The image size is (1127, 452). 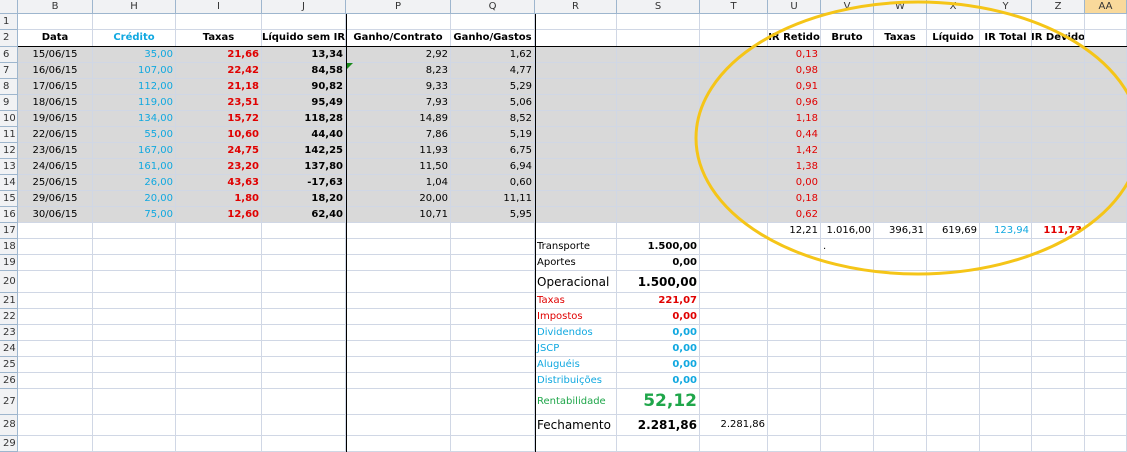 I want to click on ir-retained-cell: 1,42, so click(x=794, y=151).